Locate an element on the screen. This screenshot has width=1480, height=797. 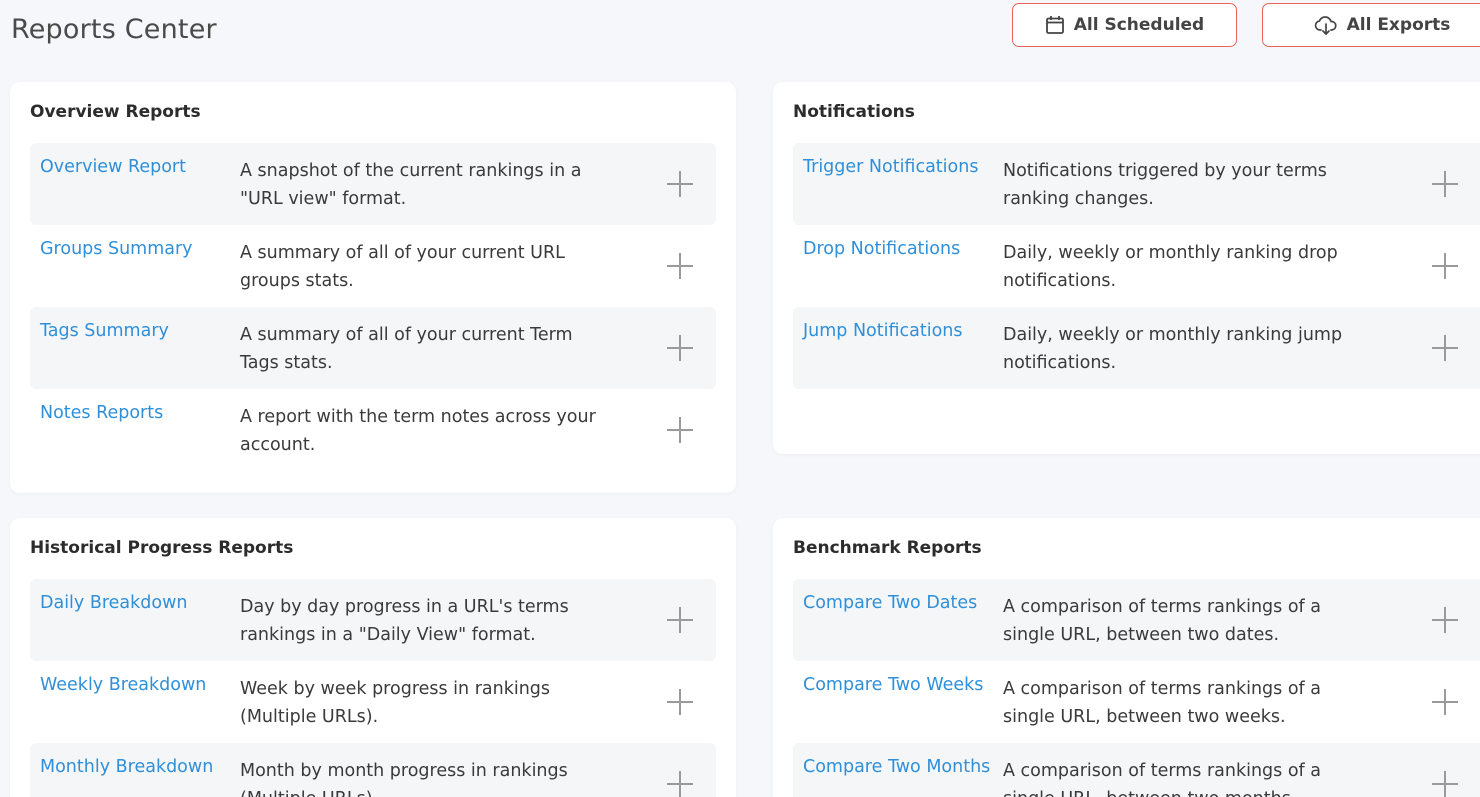
report-link: Tags Summary is located at coordinates (104, 331).